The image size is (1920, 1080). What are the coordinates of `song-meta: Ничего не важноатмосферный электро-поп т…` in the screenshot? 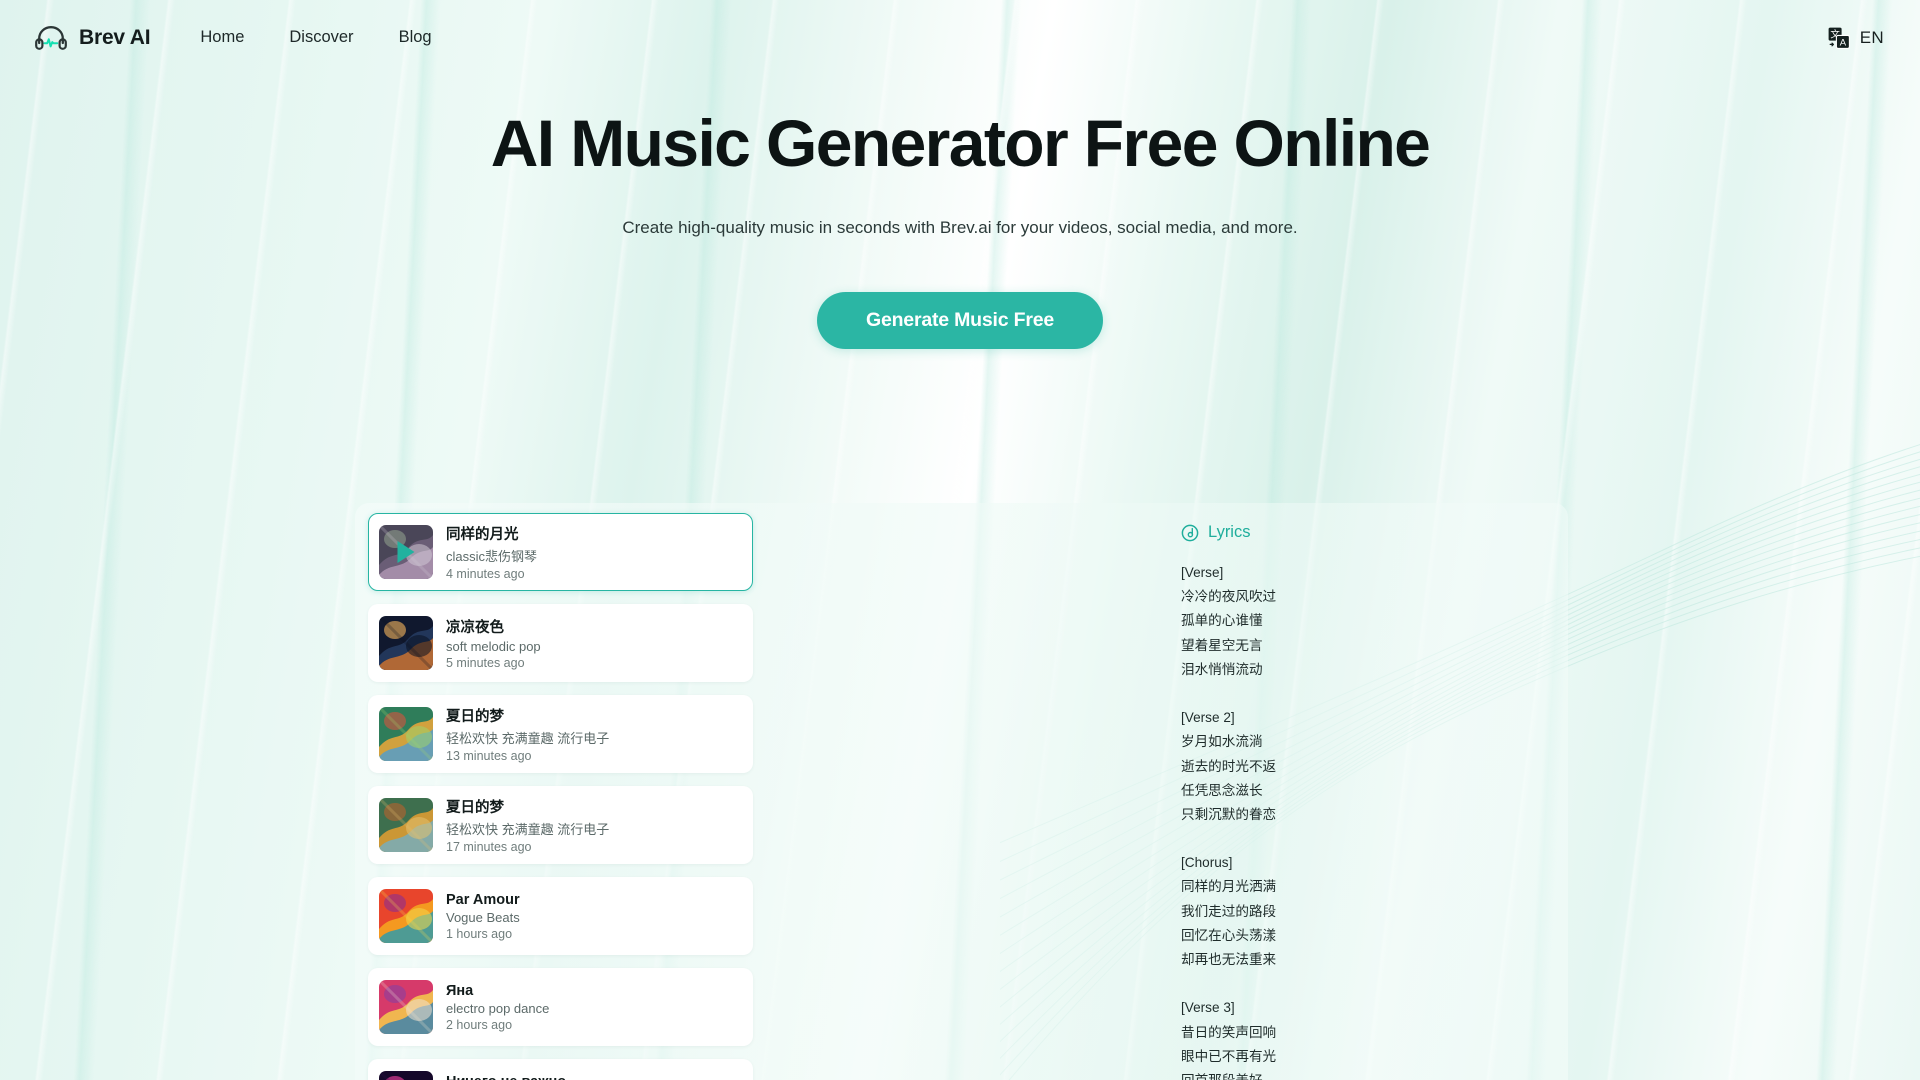 It's located at (572, 1077).